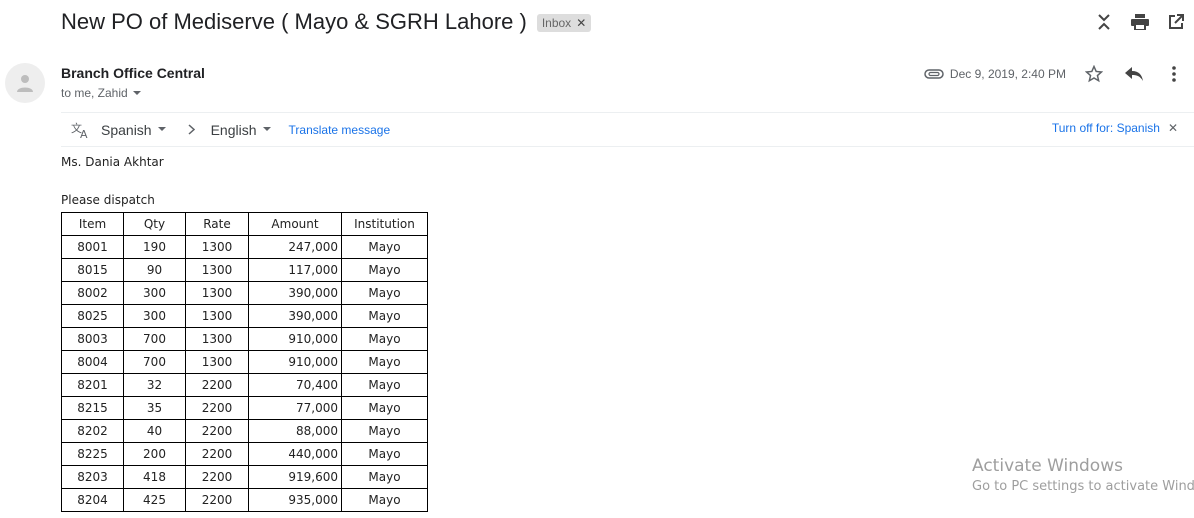 The image size is (1194, 518). What do you see at coordinates (581, 23) in the screenshot?
I see `remove-label-icon: ✕` at bounding box center [581, 23].